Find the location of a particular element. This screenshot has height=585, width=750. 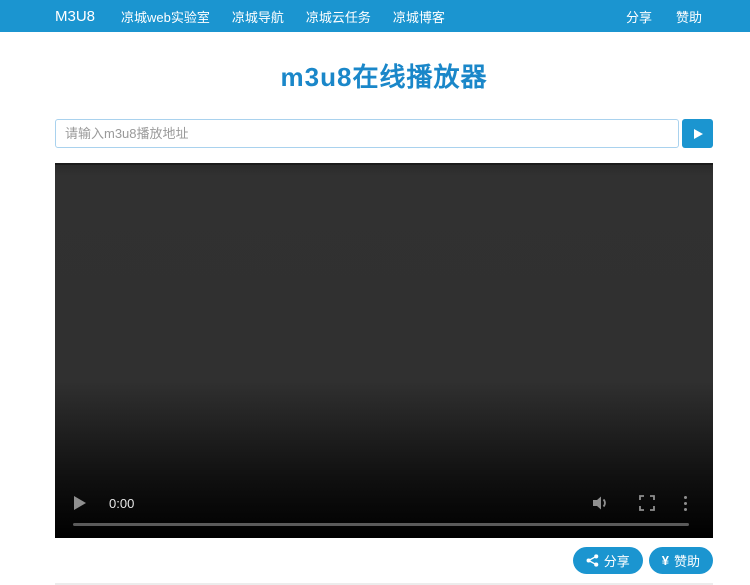

sponsor-button-label: 赞助 is located at coordinates (686, 561).